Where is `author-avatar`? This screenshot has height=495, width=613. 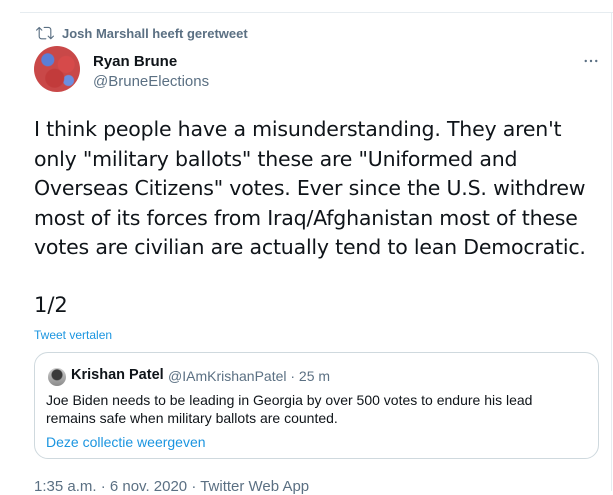 author-avatar is located at coordinates (57, 69).